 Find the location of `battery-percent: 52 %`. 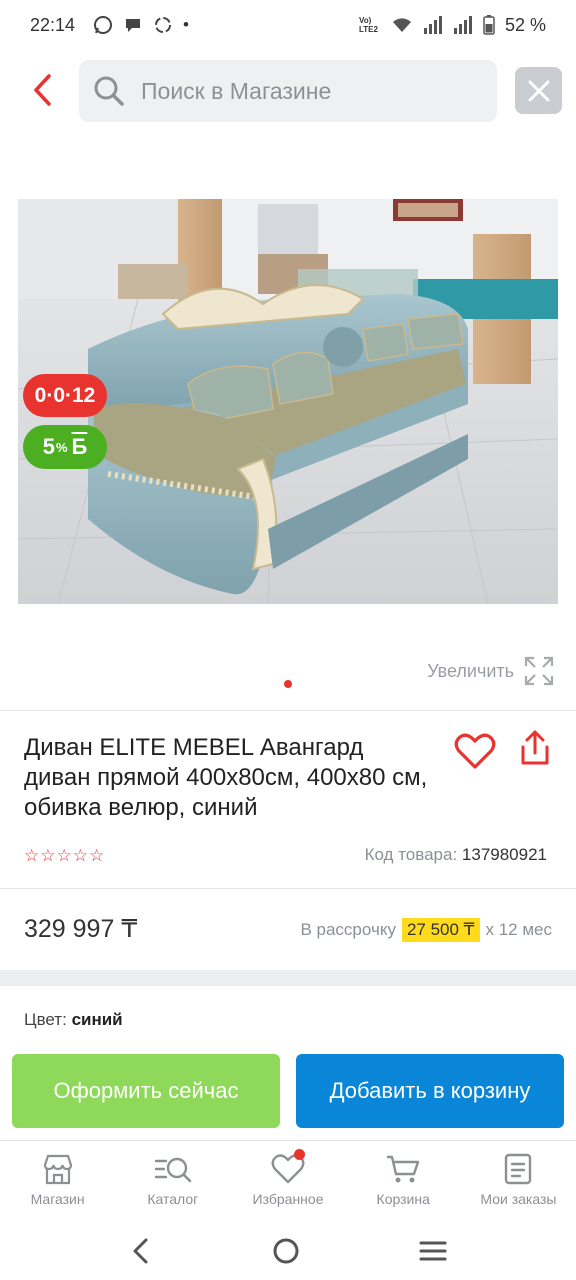

battery-percent: 52 % is located at coordinates (525, 24).